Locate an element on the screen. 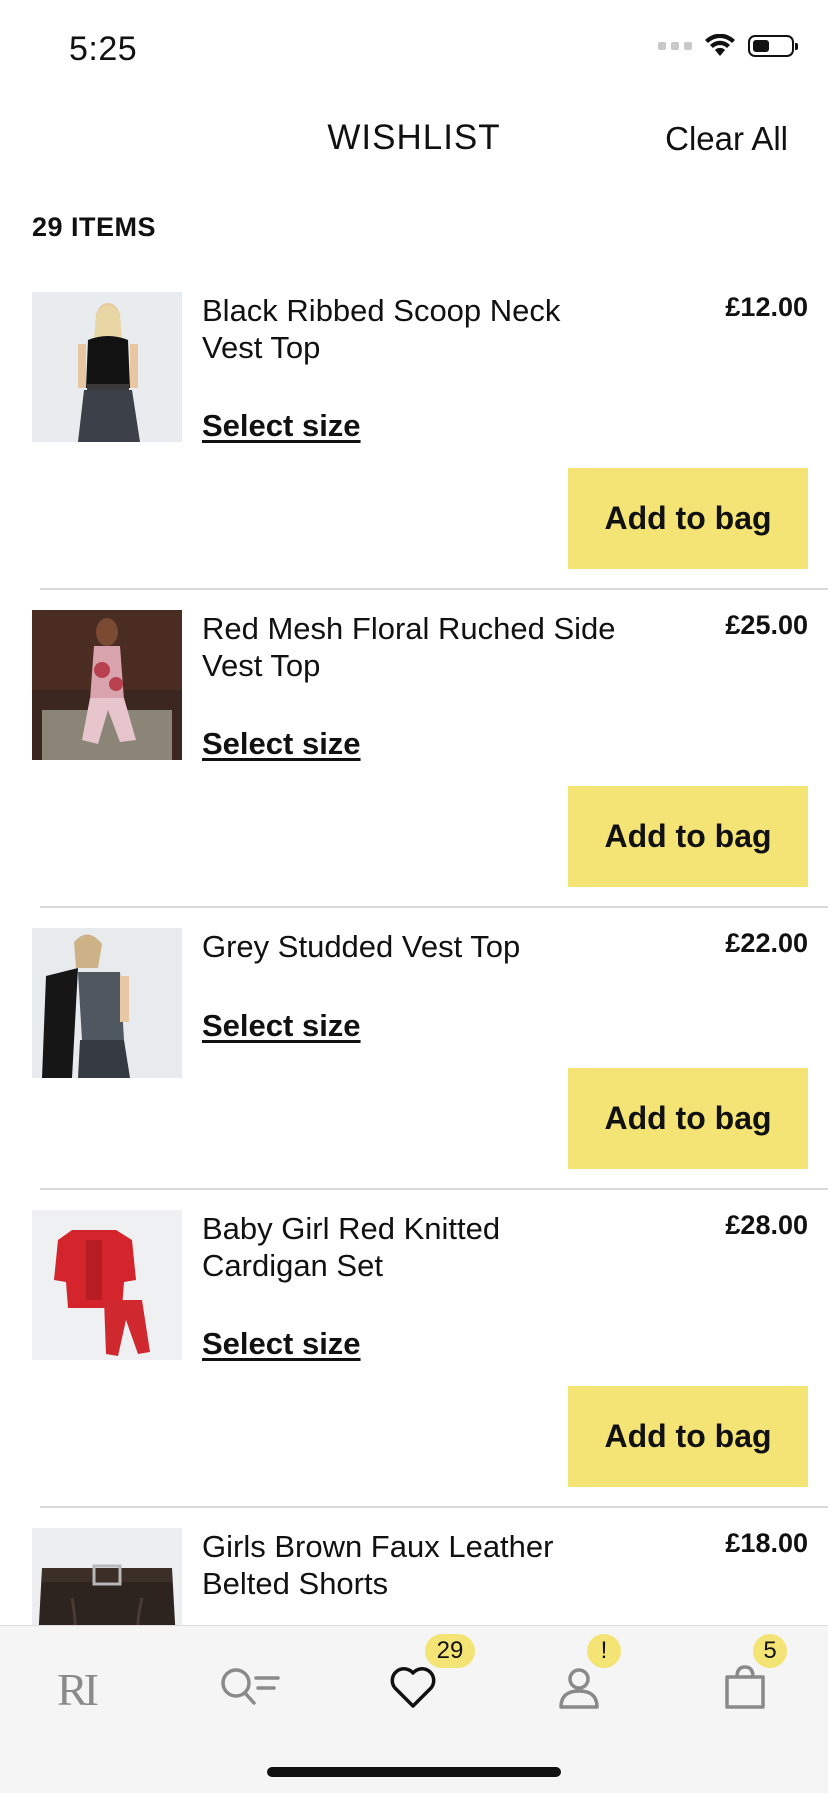  home-indicator is located at coordinates (414, 1772).